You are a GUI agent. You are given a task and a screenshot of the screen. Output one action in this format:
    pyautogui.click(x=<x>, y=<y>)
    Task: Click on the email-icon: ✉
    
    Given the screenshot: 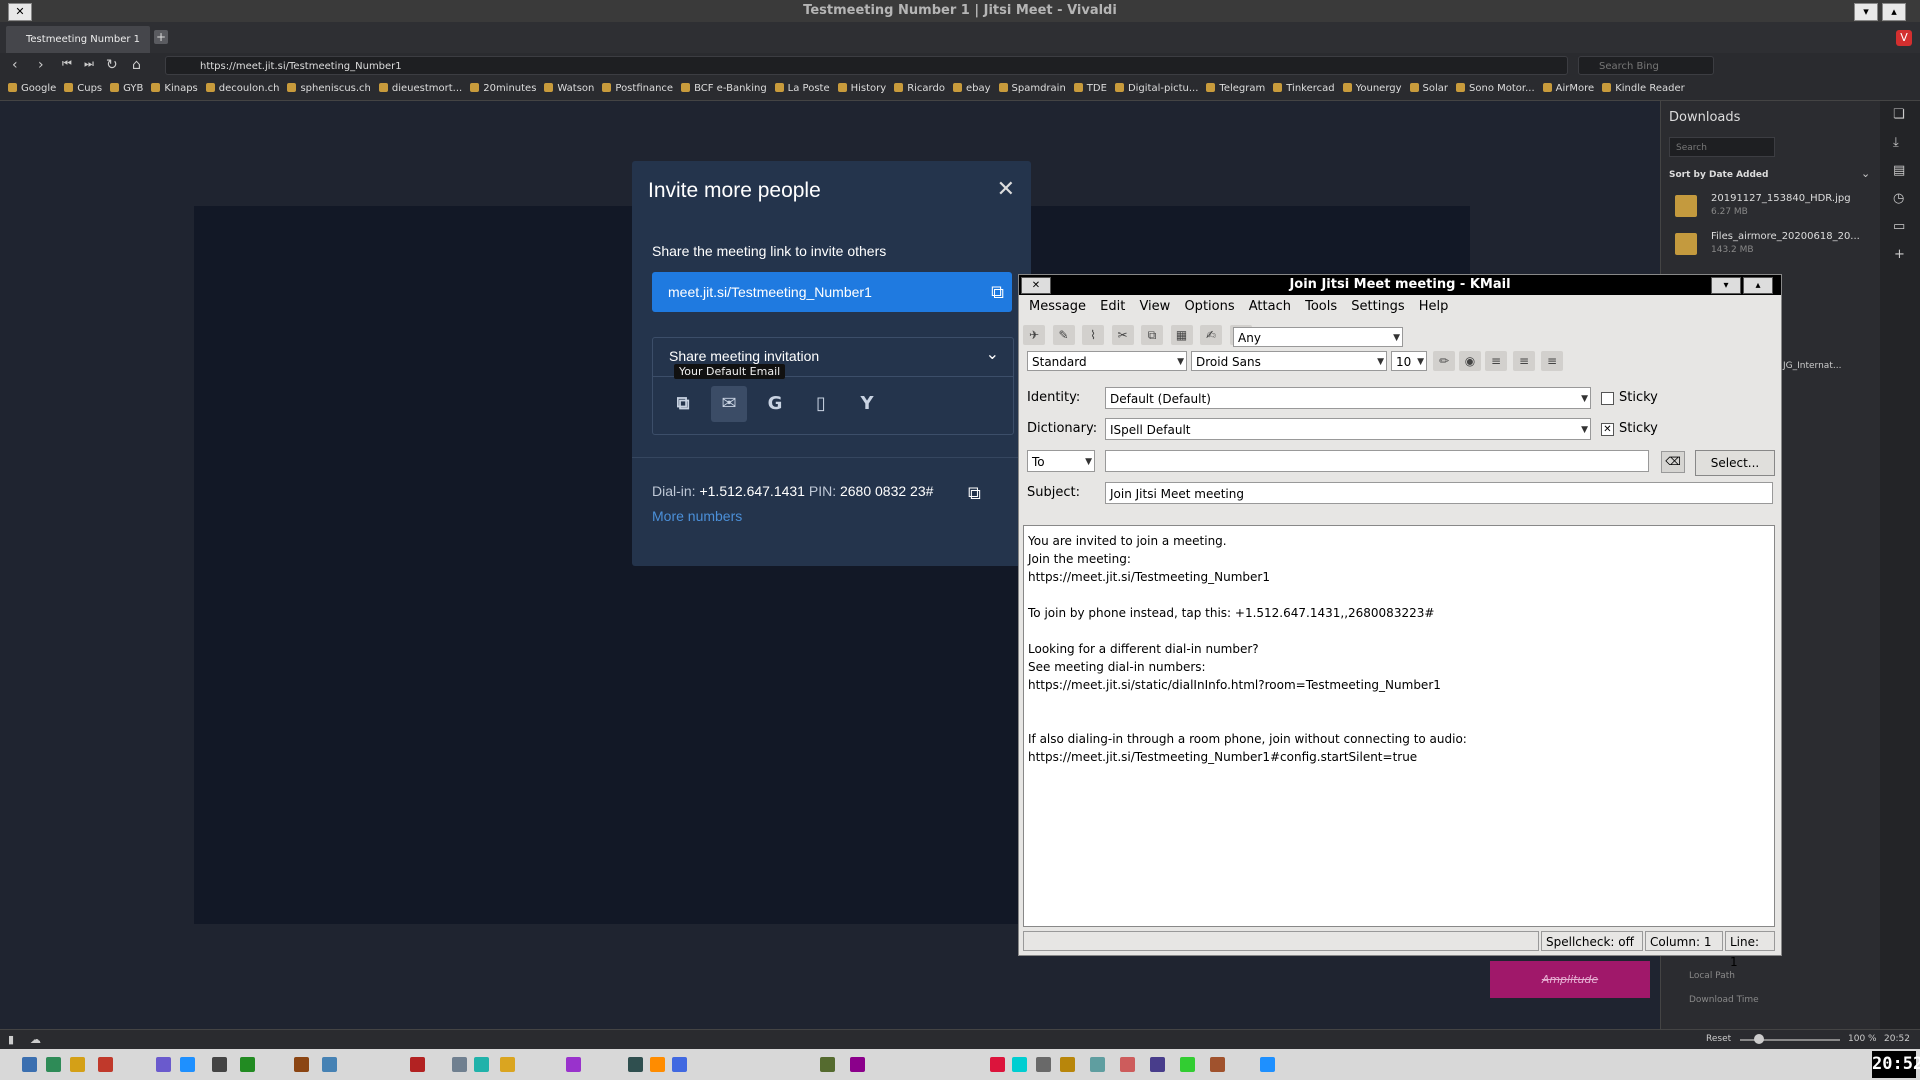 What is the action you would take?
    pyautogui.click(x=729, y=404)
    